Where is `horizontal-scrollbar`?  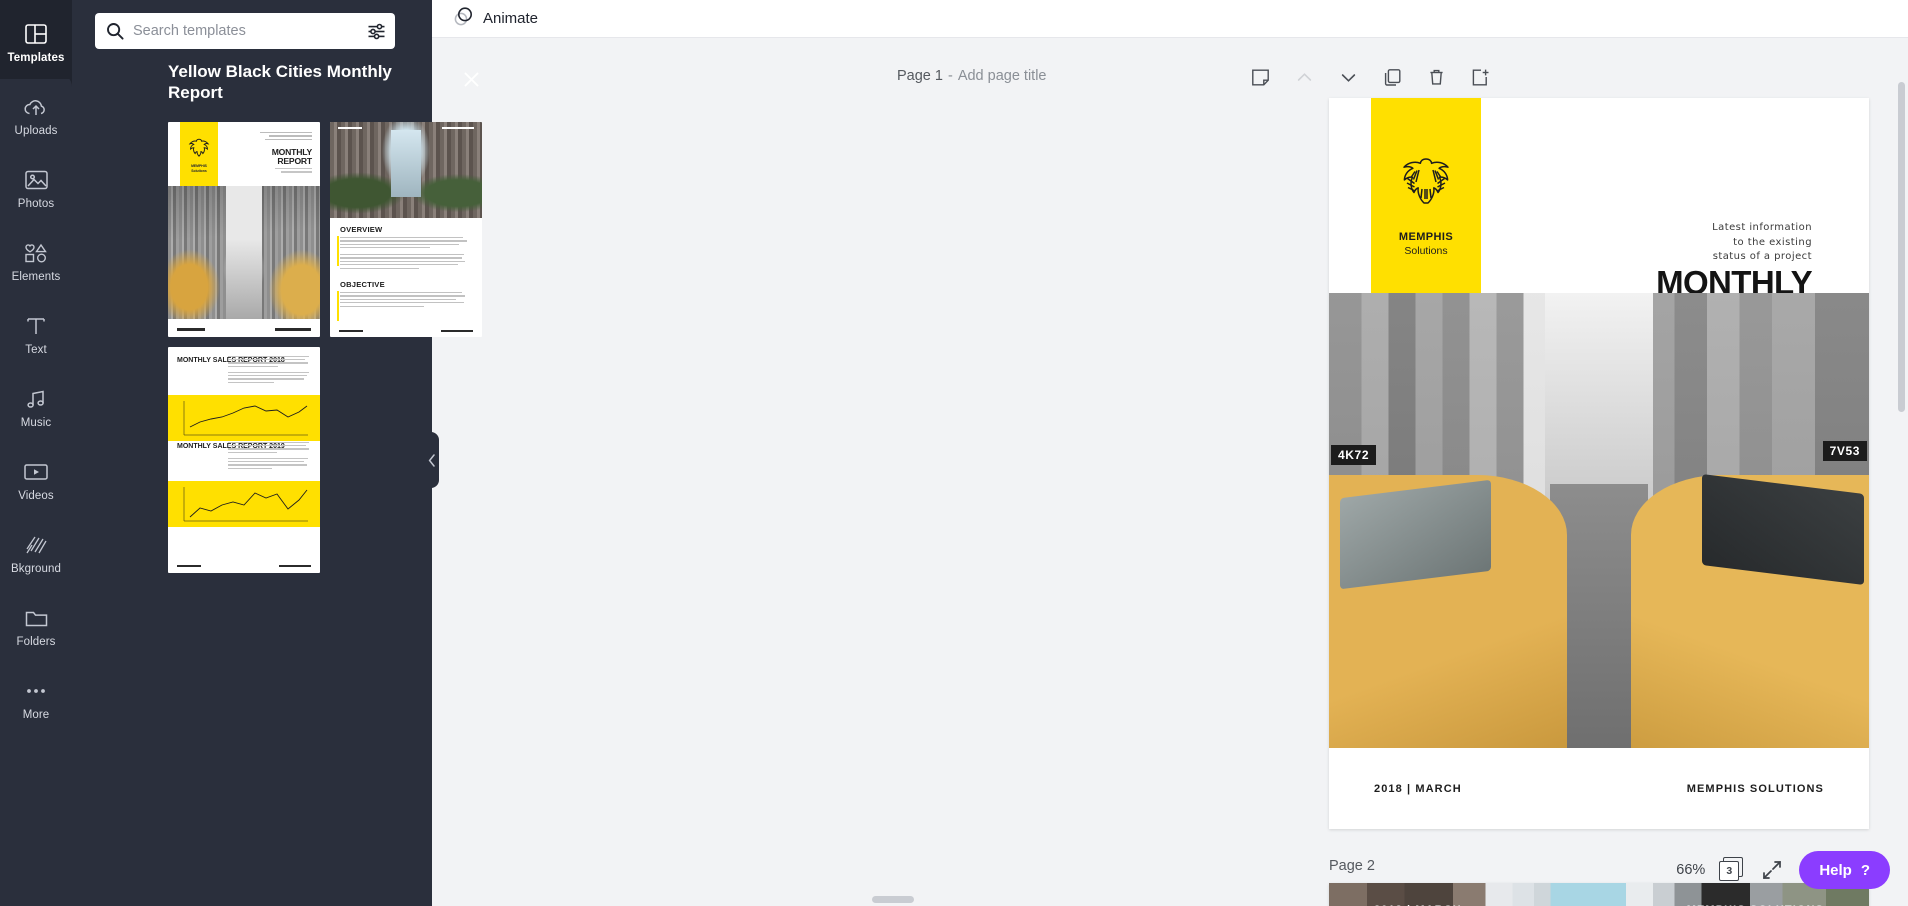 horizontal-scrollbar is located at coordinates (893, 899).